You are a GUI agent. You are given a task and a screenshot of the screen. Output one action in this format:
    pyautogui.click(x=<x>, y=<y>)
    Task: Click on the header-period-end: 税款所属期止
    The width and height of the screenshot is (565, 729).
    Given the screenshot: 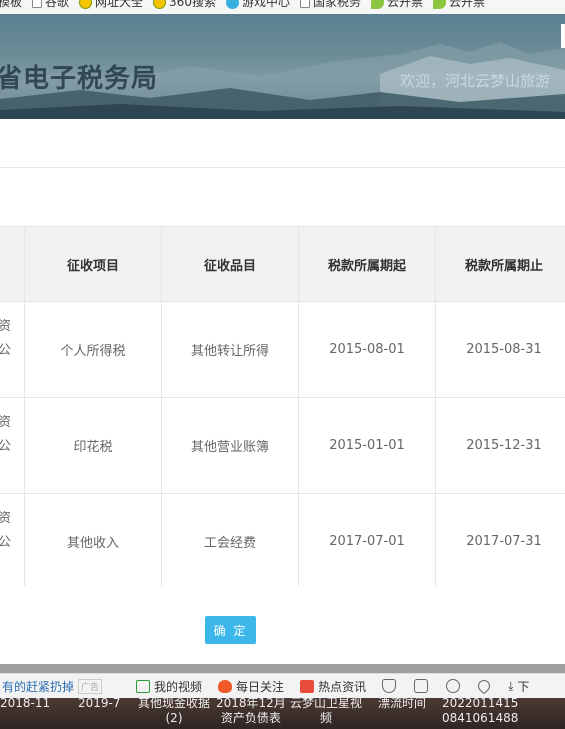 What is the action you would take?
    pyautogui.click(x=503, y=266)
    